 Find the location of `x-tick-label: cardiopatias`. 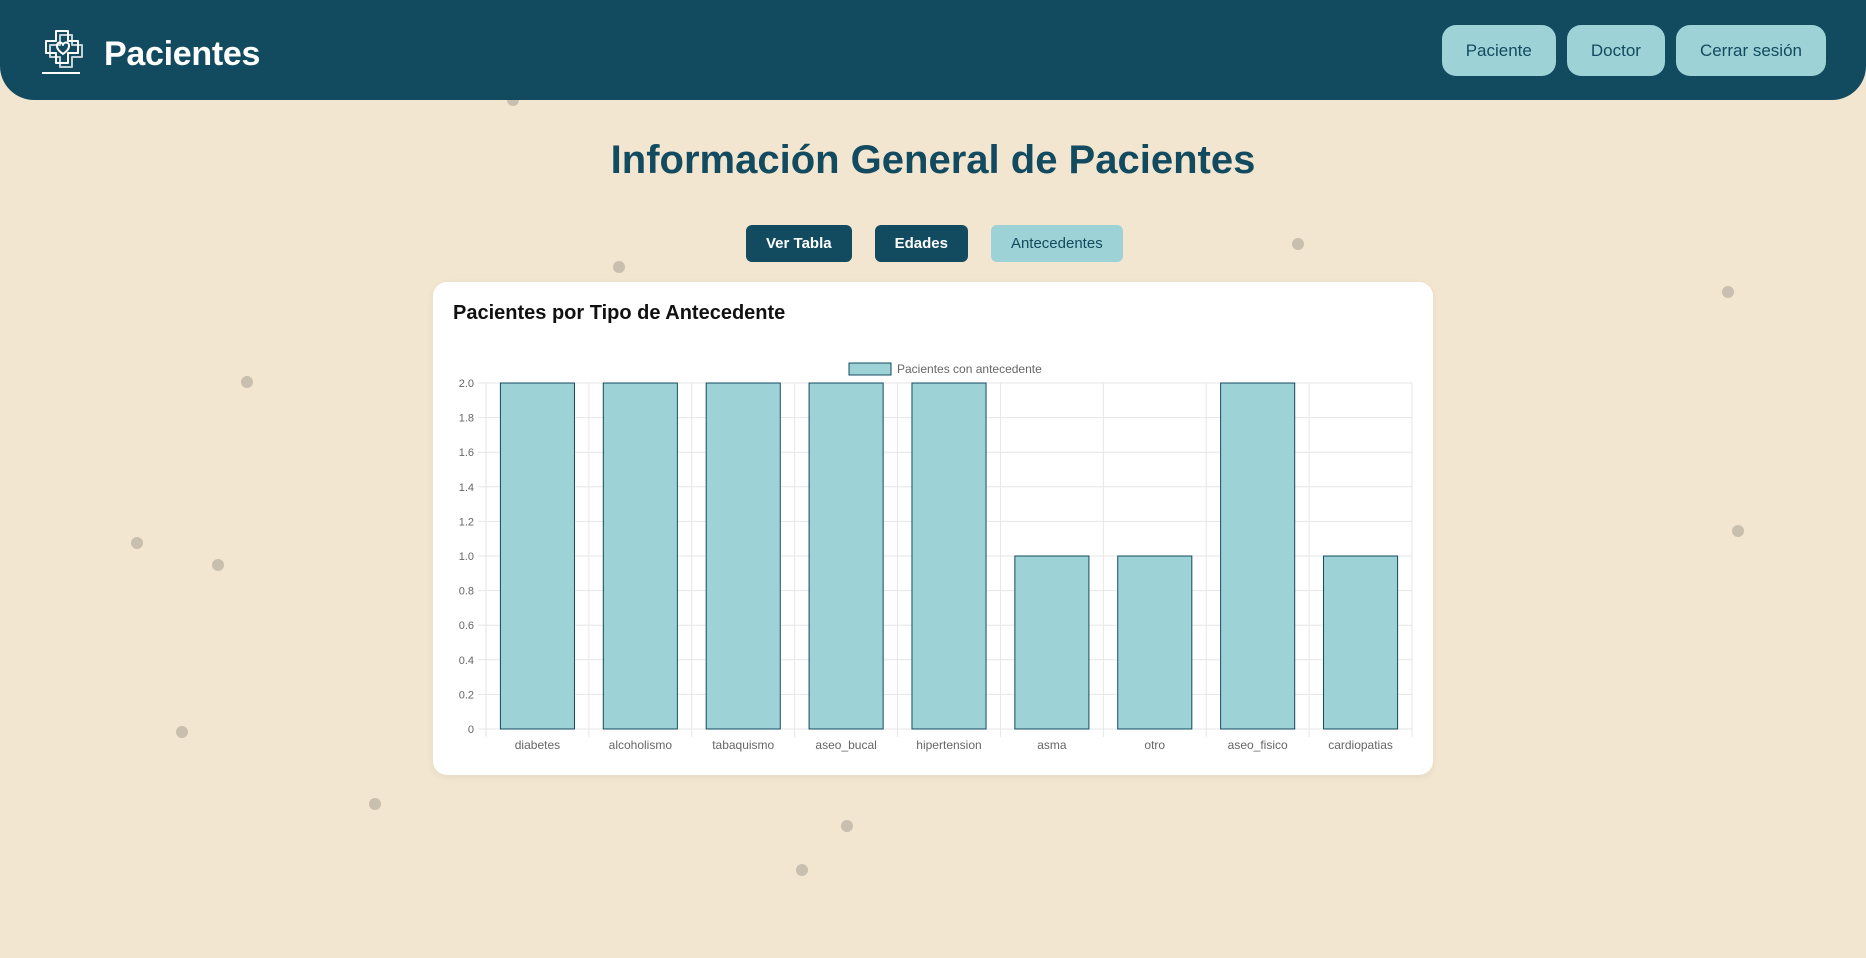

x-tick-label: cardiopatias is located at coordinates (1360, 745).